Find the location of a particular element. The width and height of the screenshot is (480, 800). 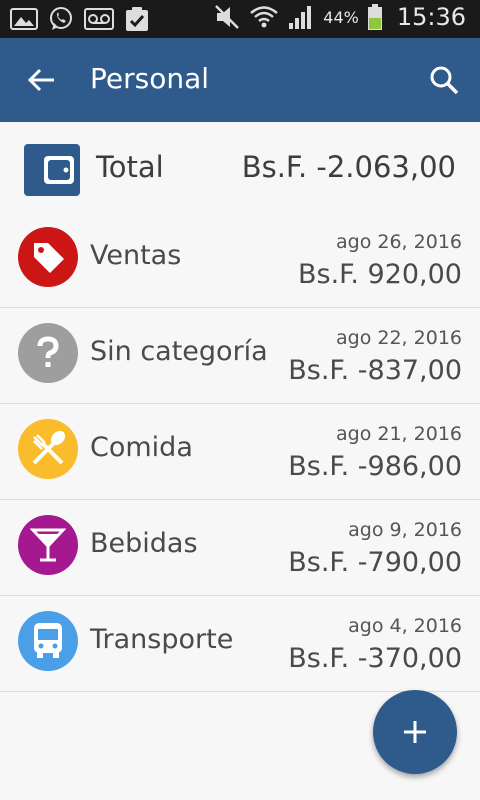

category-amount: Bs.F. -790,00 is located at coordinates (375, 562).